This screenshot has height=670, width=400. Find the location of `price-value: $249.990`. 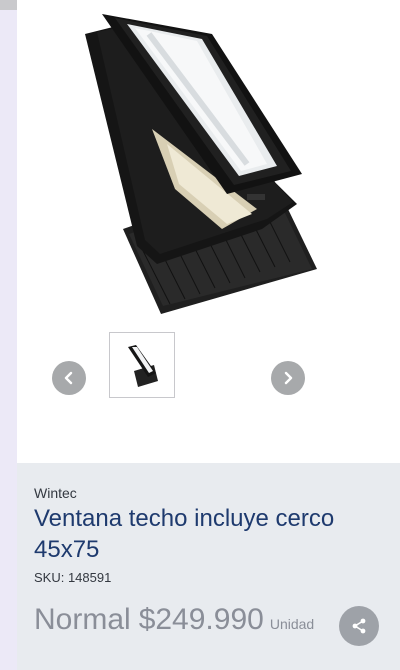

price-value: $249.990 is located at coordinates (201, 619).